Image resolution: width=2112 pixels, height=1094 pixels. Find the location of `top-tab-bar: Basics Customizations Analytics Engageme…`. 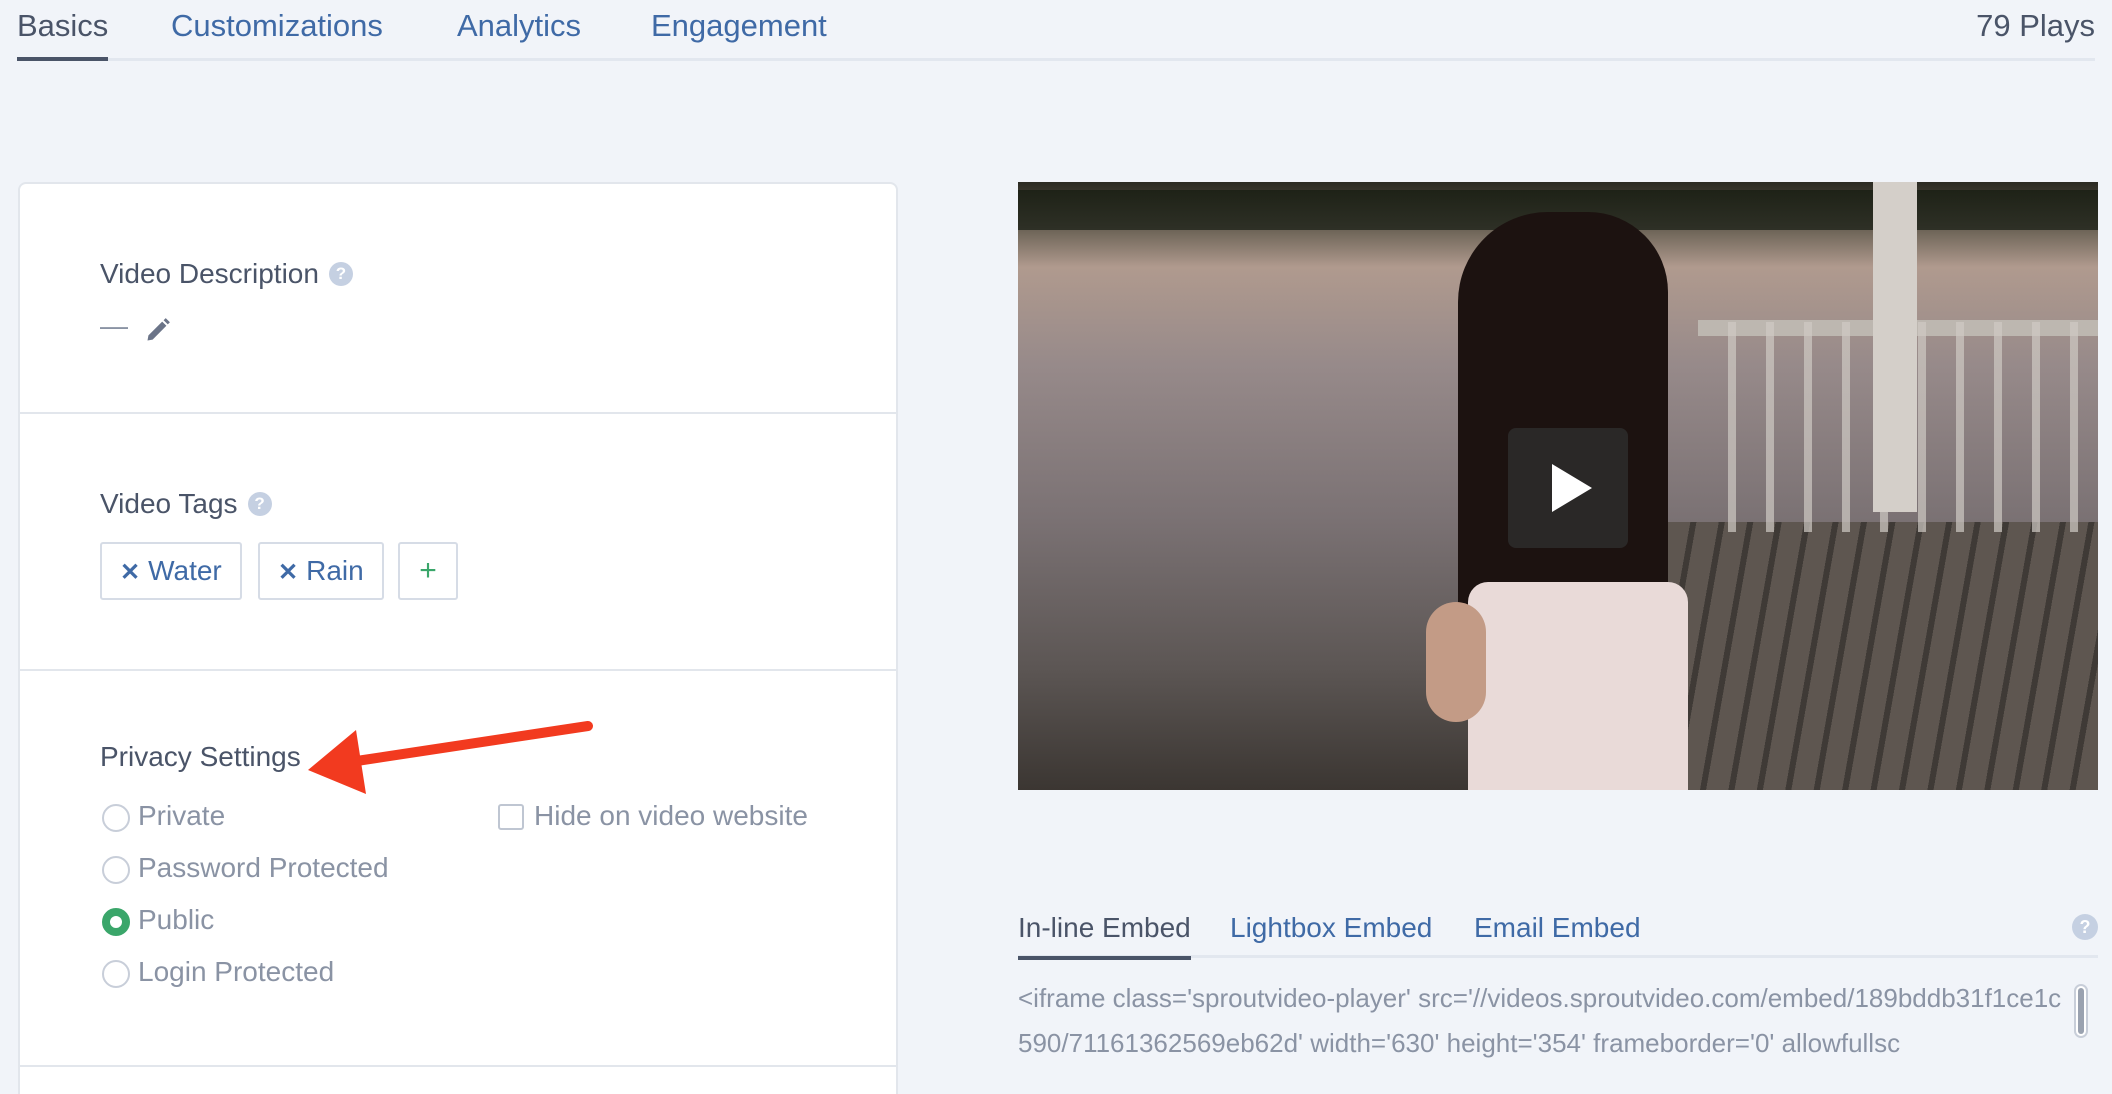

top-tab-bar: Basics Customizations Analytics Engageme… is located at coordinates (1056, 30).